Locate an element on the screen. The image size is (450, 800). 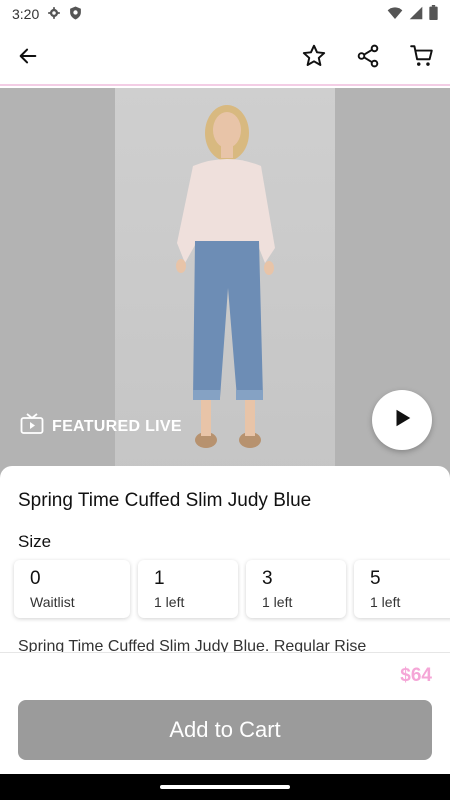
size-value: 5 is located at coordinates (375, 578).